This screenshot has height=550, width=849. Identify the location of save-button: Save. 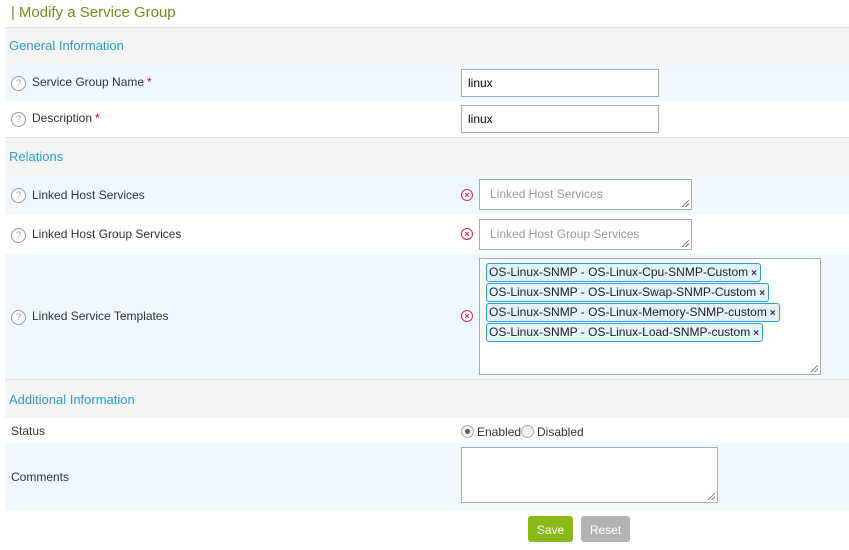
(550, 529).